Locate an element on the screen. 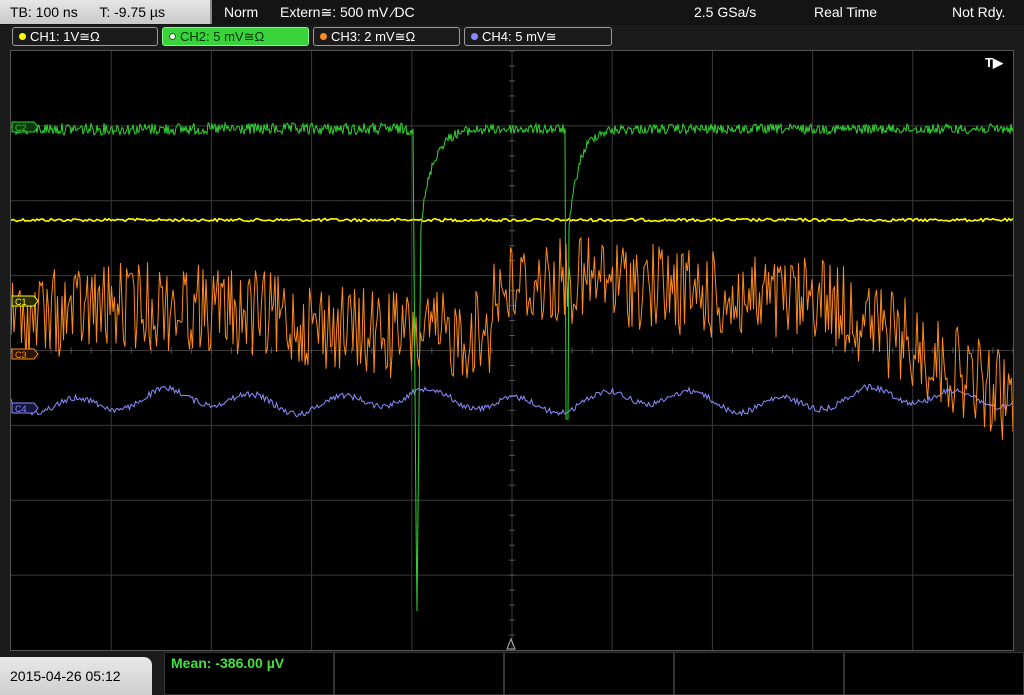  channel-2-button: CH2: 5 mV≅Ω is located at coordinates (235, 36).